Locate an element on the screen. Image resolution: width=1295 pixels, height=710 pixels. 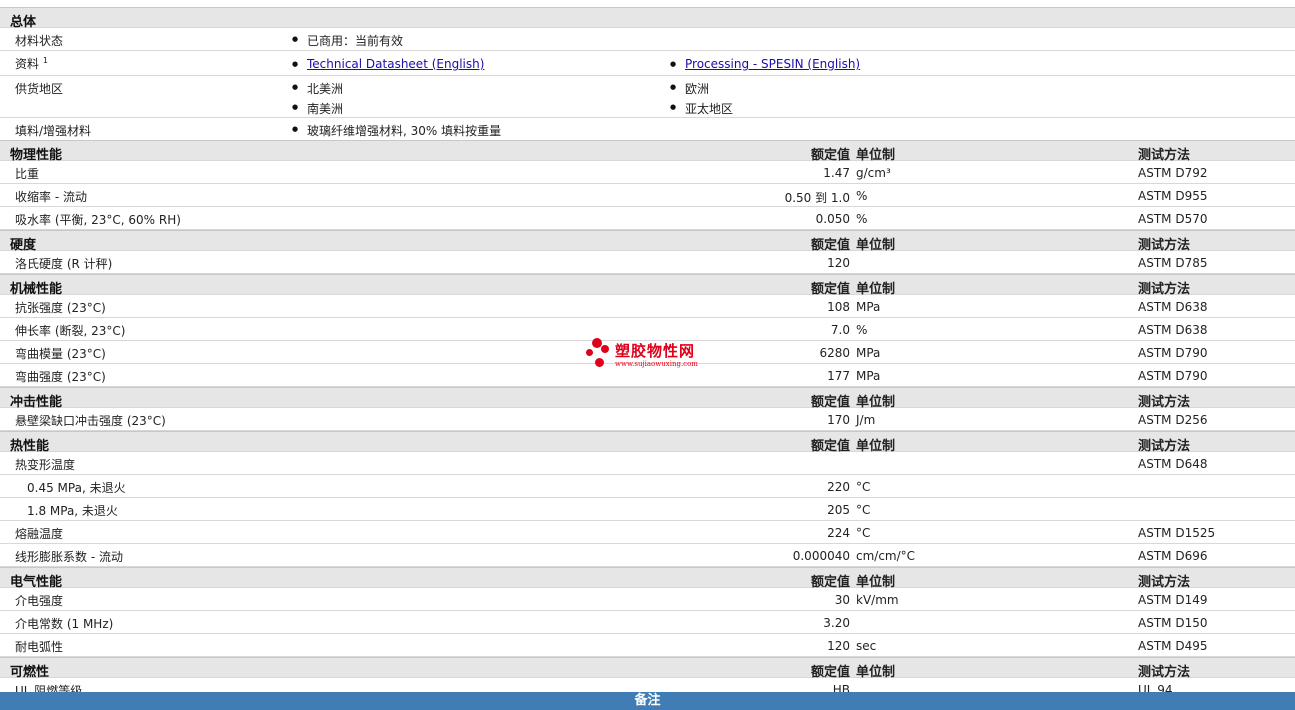
property-unit: J/m is located at coordinates (866, 420).